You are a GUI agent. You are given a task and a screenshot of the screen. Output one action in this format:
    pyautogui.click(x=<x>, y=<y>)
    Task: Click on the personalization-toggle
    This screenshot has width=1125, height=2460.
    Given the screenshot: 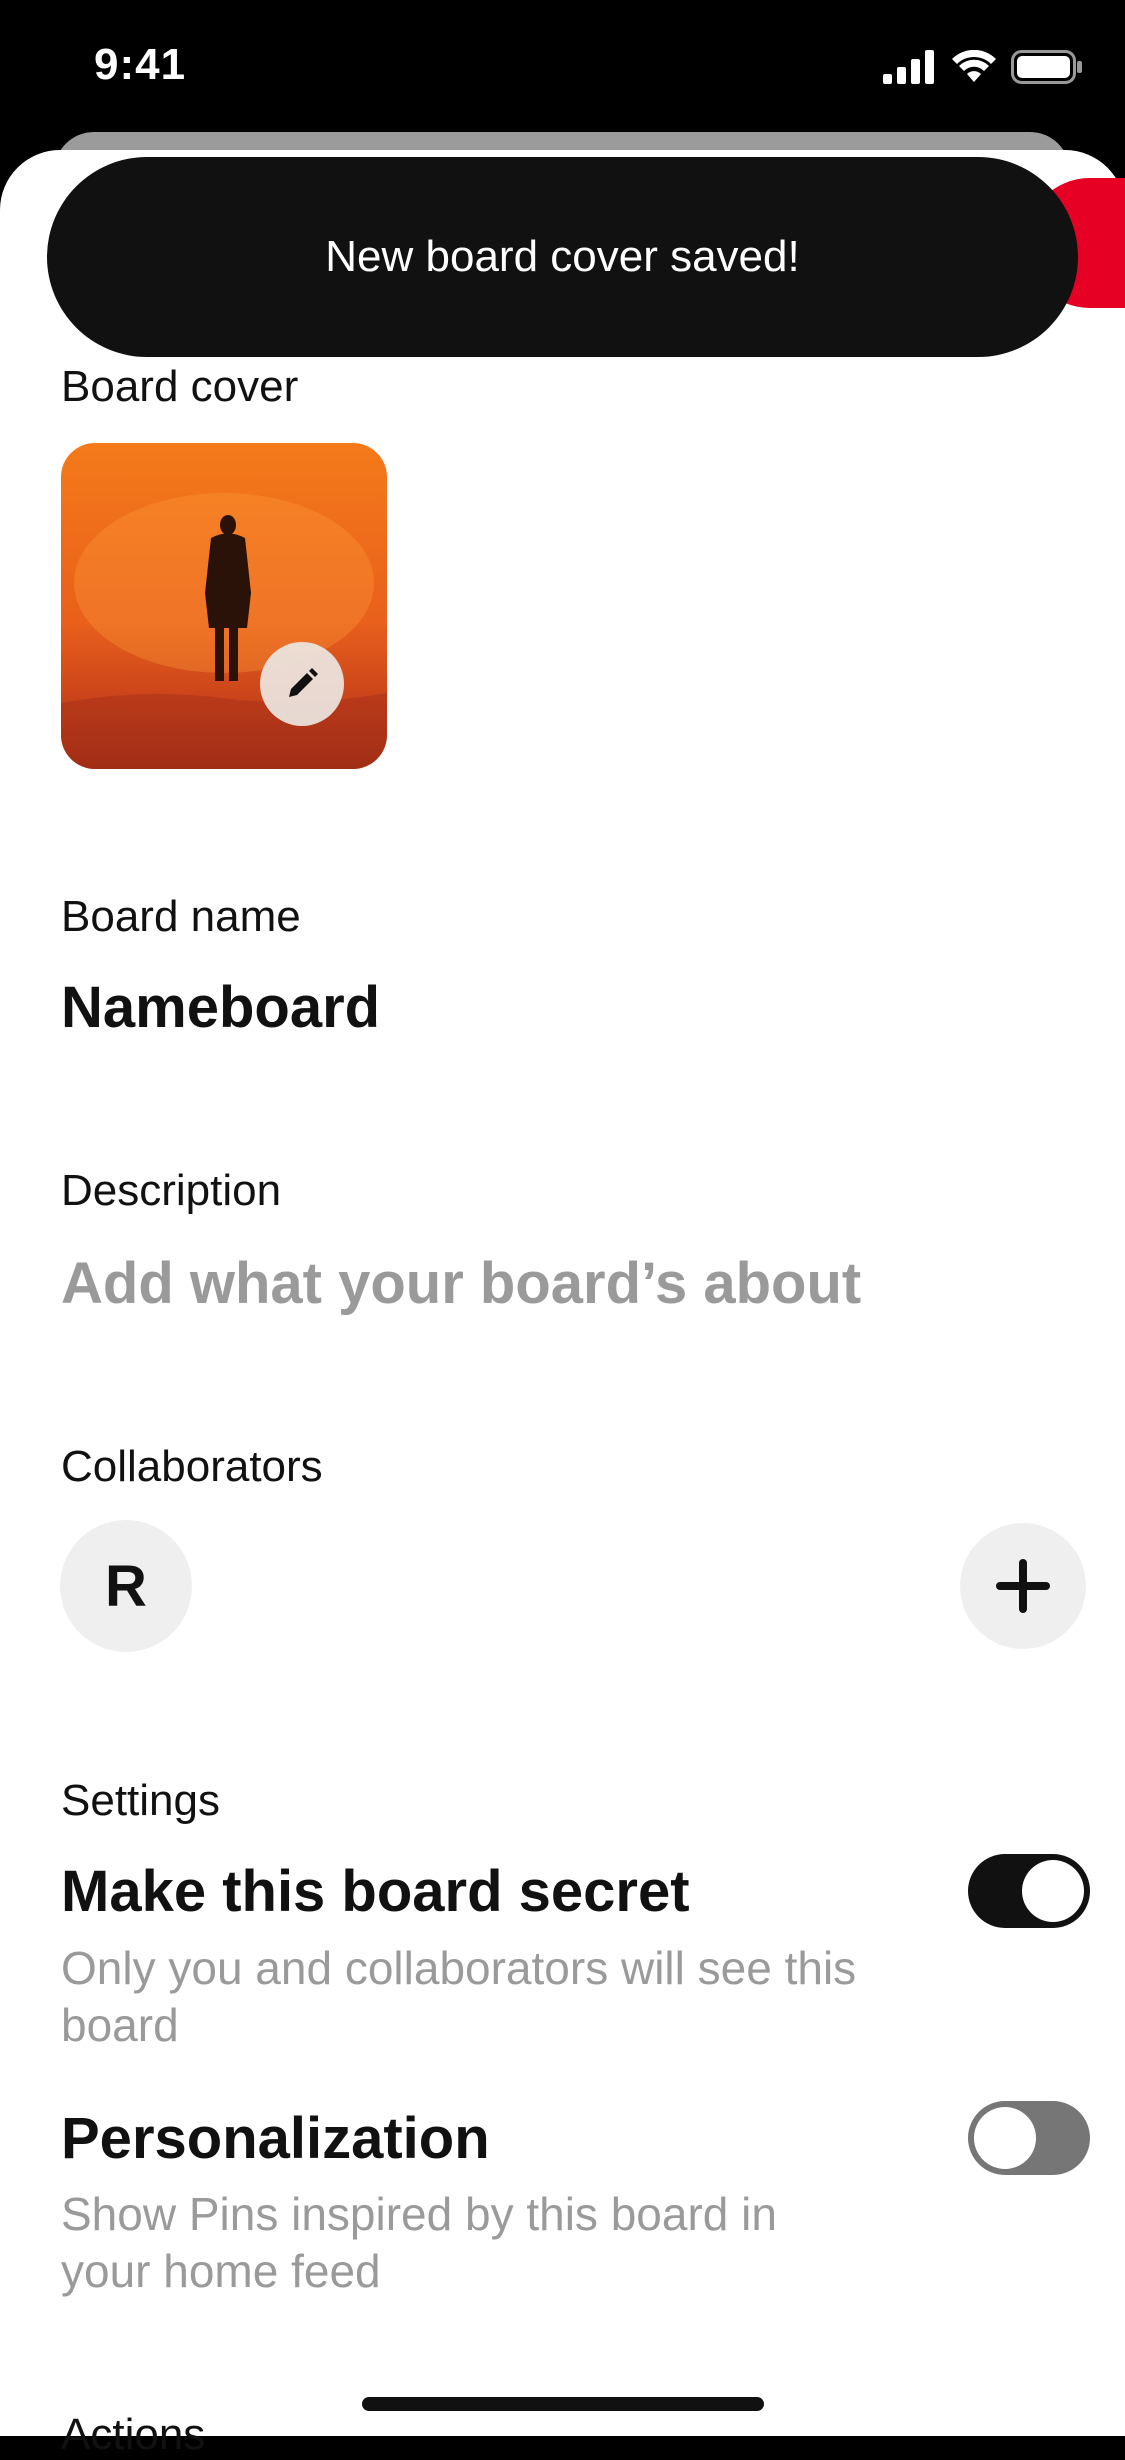 What is the action you would take?
    pyautogui.click(x=1029, y=2138)
    